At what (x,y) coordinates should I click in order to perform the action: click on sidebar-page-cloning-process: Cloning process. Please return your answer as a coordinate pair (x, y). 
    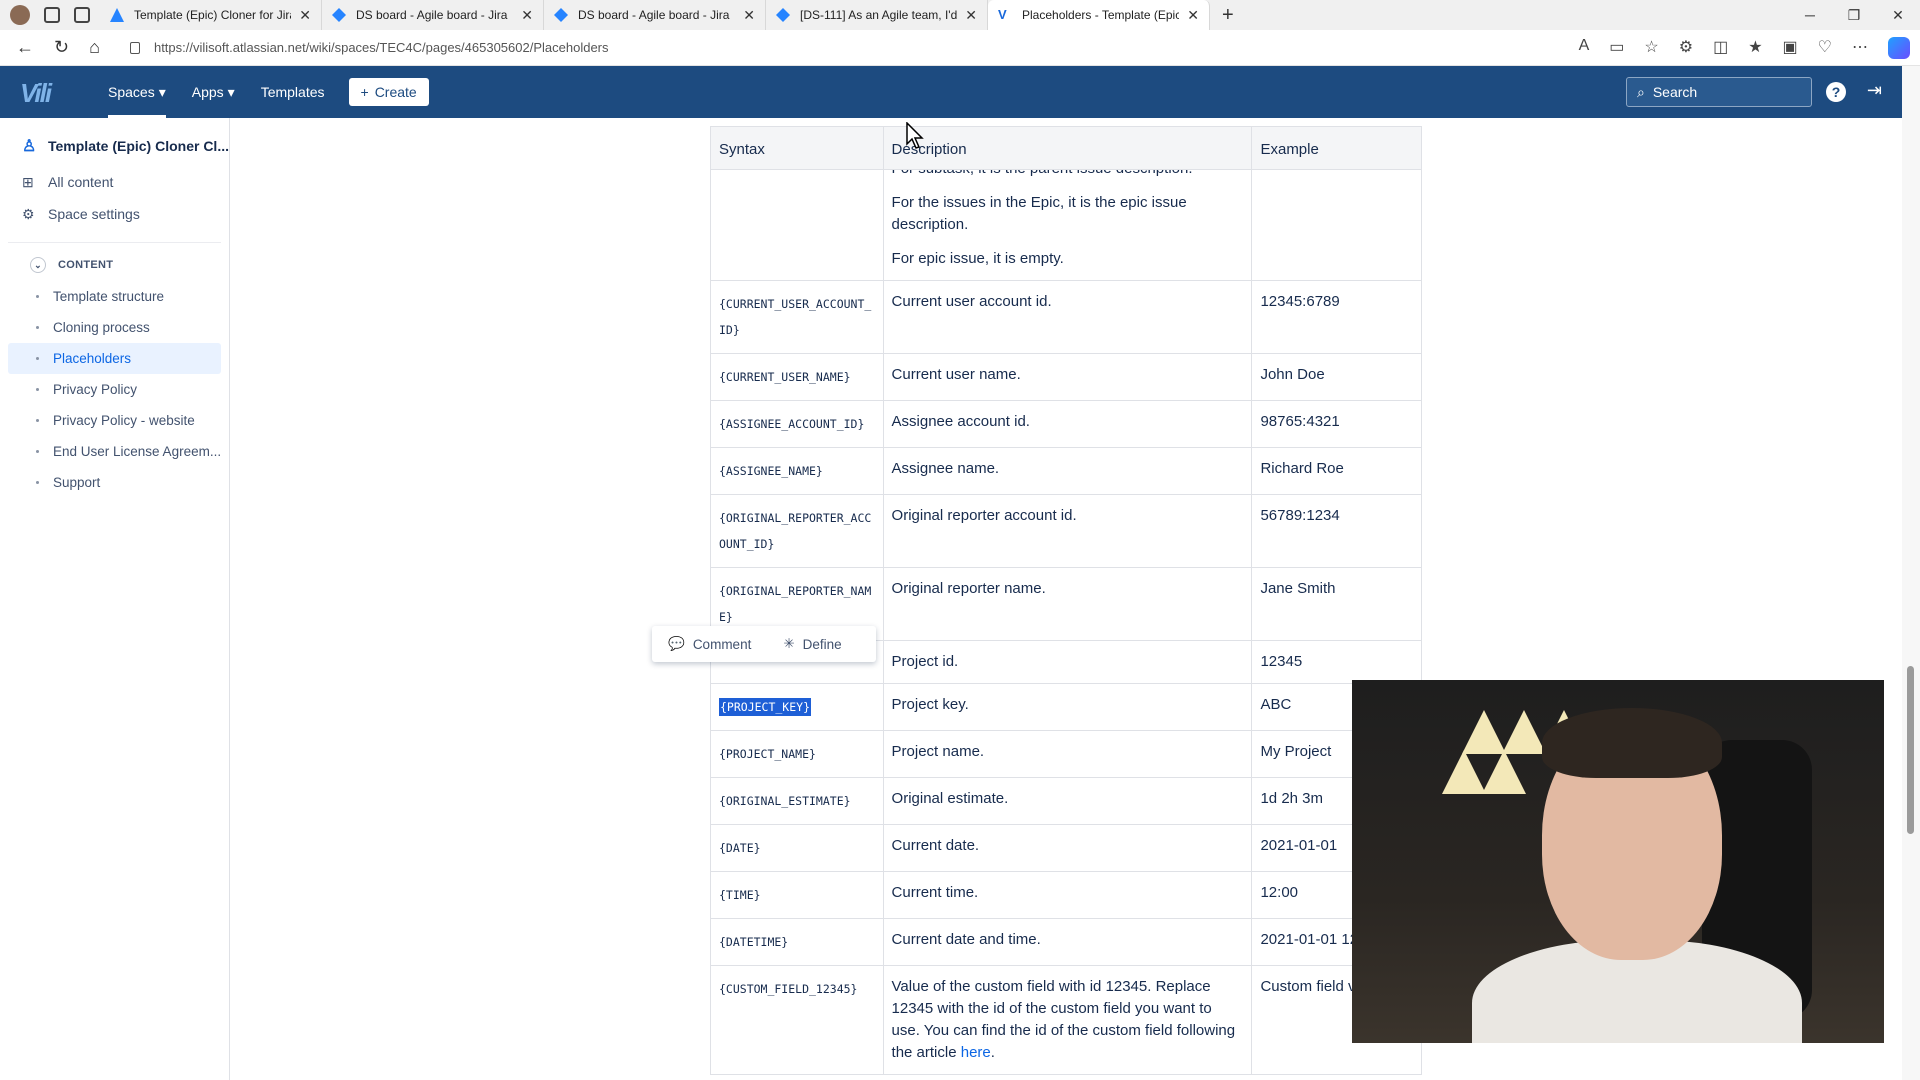
    Looking at the image, I should click on (114, 327).